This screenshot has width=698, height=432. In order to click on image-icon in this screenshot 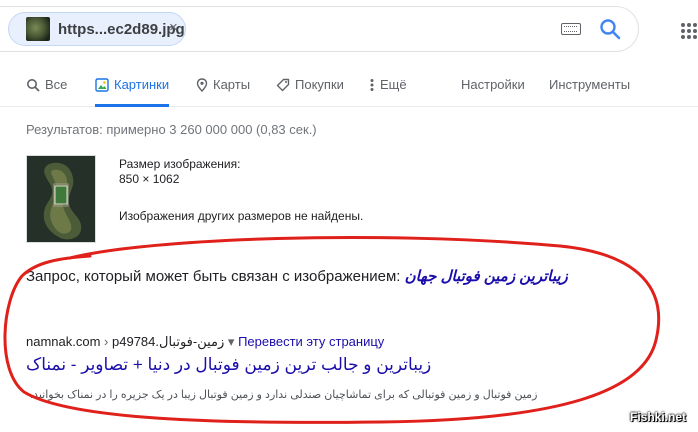, I will do `click(102, 84)`.